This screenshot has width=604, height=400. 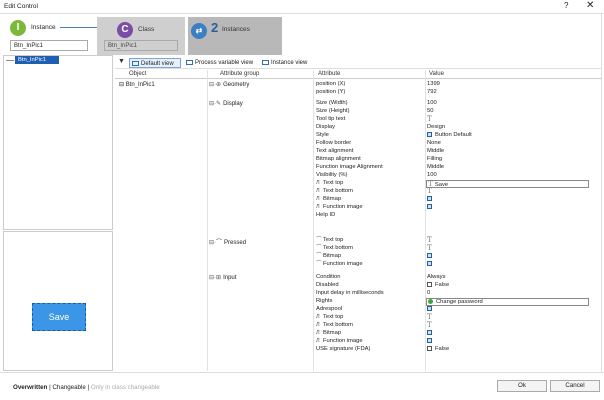 I want to click on process-variable-view-icon, so click(x=189, y=62).